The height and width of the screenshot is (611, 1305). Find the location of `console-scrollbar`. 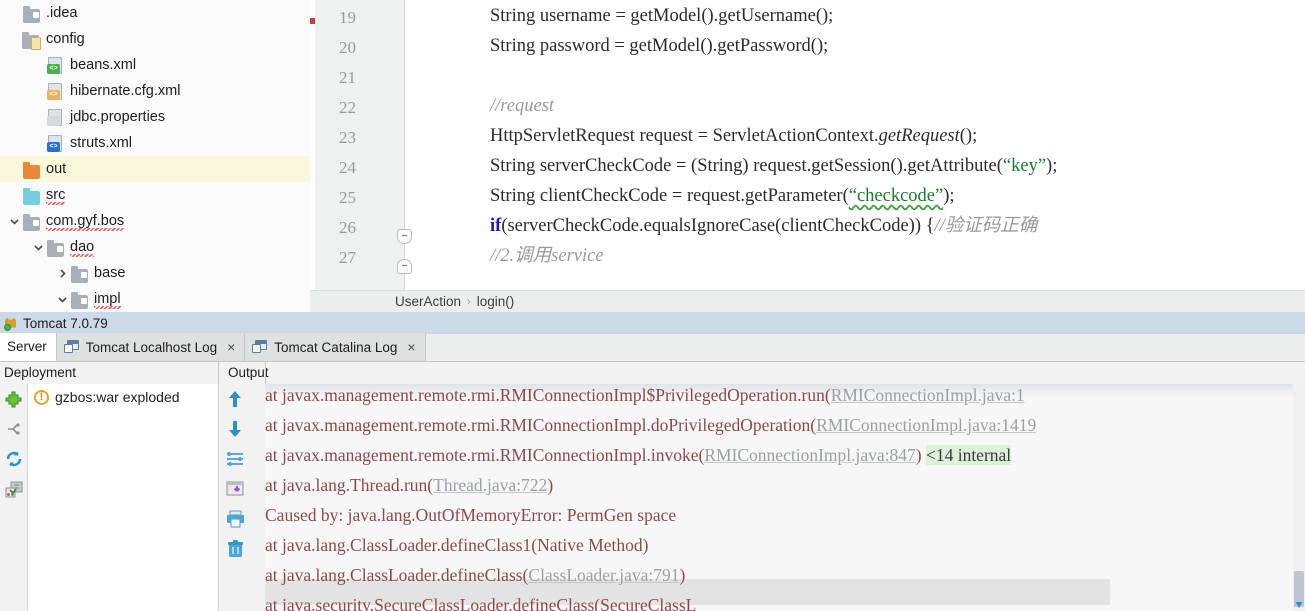

console-scrollbar is located at coordinates (1299, 497).